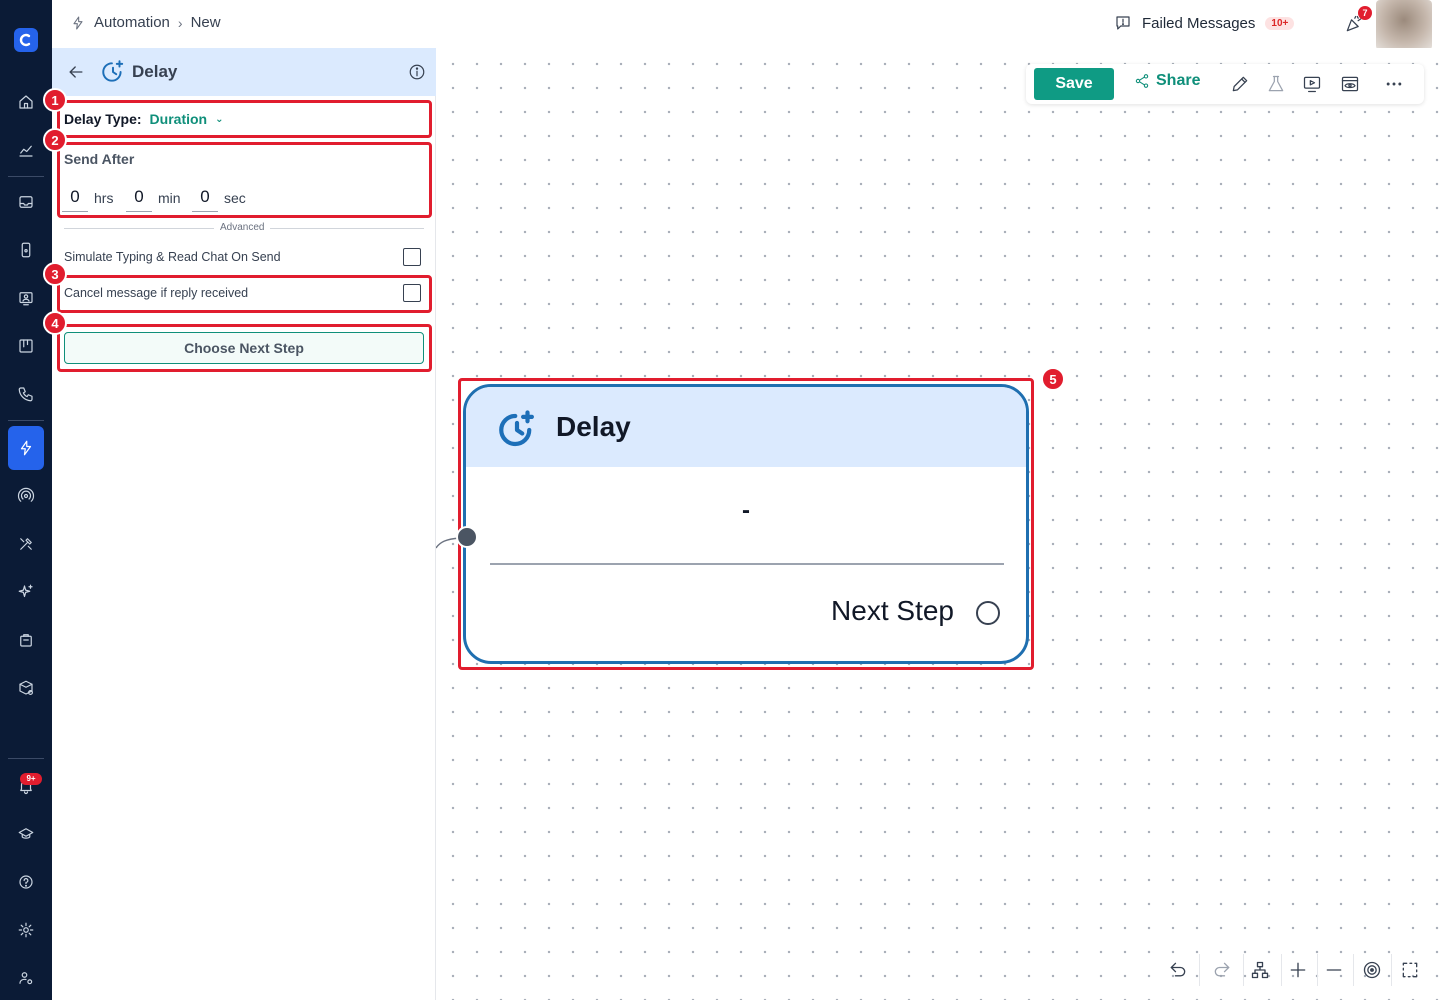 This screenshot has height=1000, width=1440. I want to click on next-step-output-port, so click(988, 613).